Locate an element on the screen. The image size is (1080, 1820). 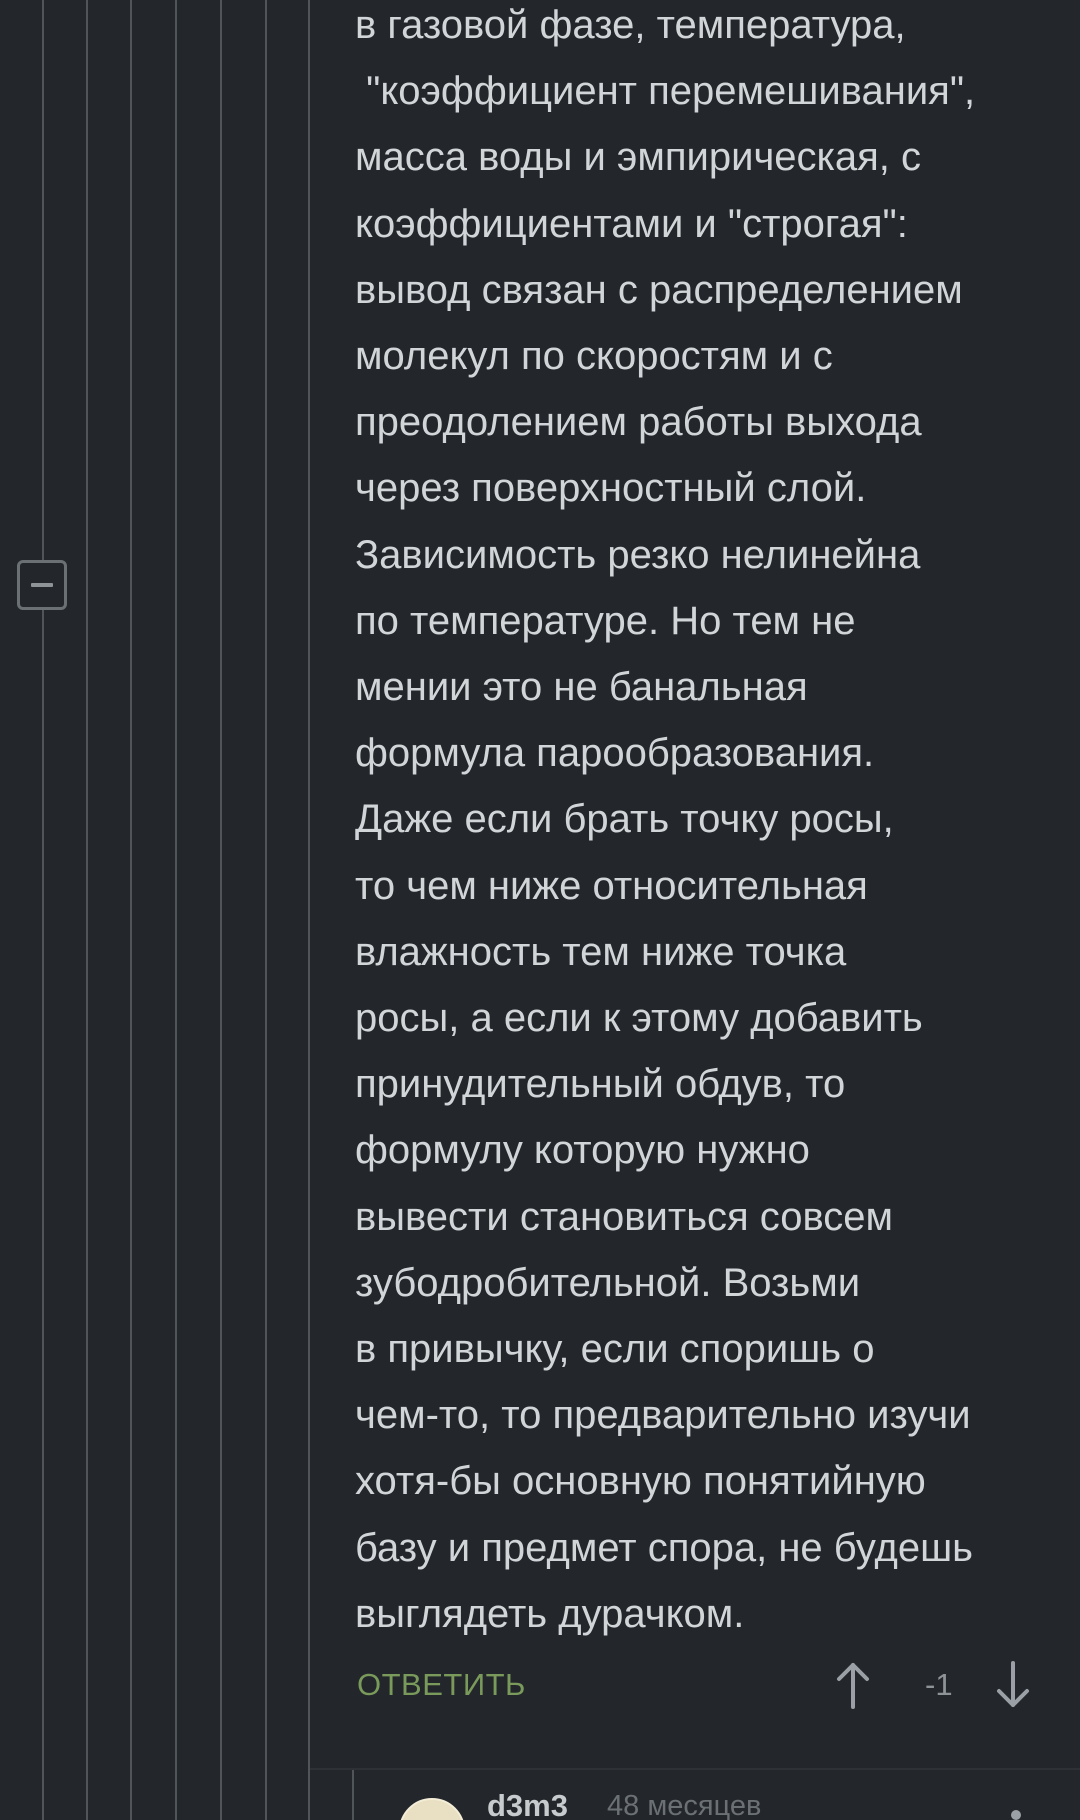
comment-text-line: масса воды и эмпирическая, с is located at coordinates (638, 157).